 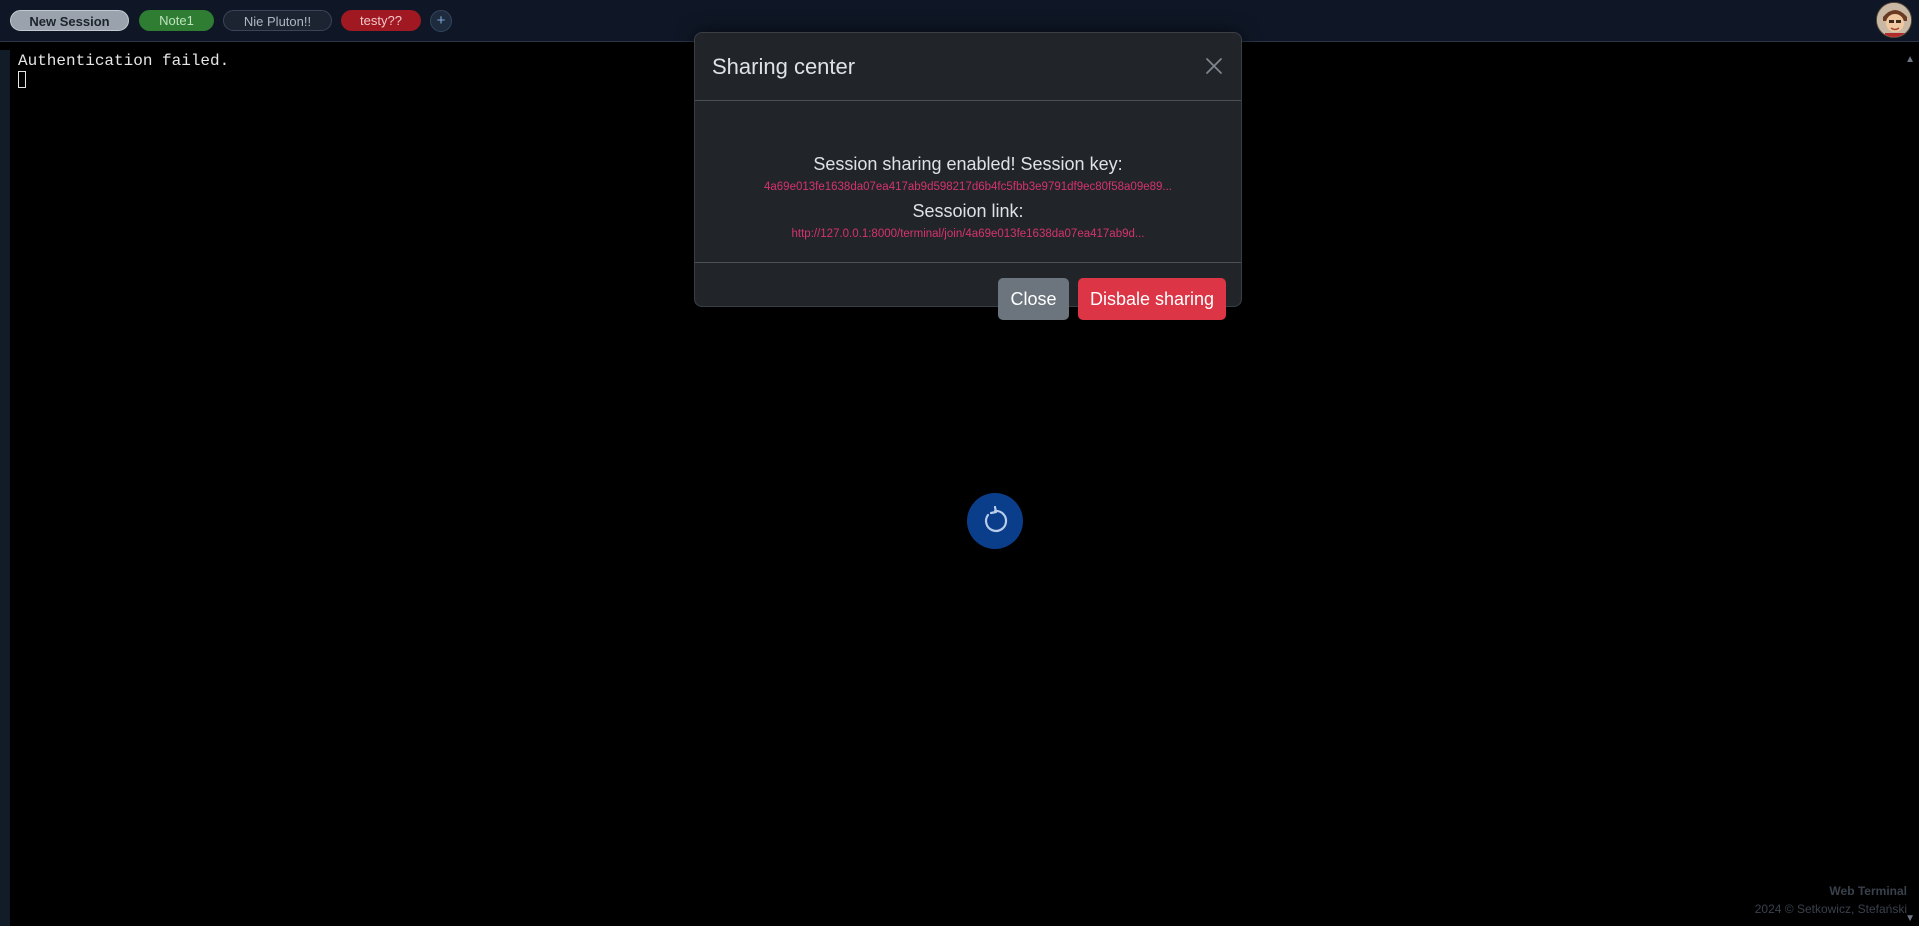 I want to click on sharing-enabled-text: Session sharing enabled! Session key:, so click(x=968, y=164).